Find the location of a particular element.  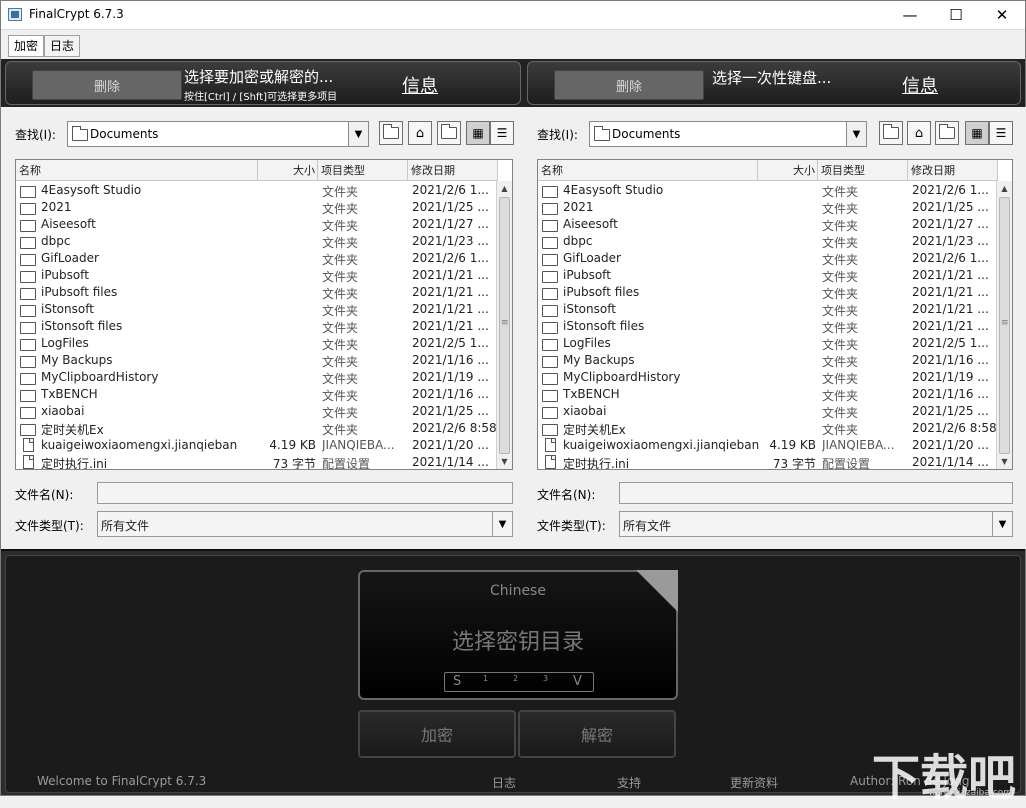

support-link: 支持 is located at coordinates (629, 782).